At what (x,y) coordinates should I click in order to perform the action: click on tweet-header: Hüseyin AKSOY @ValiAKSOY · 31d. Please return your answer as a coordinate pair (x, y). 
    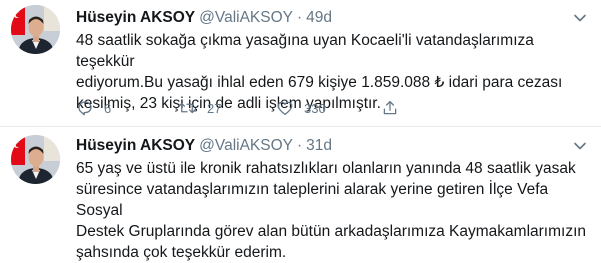
    Looking at the image, I should click on (204, 146).